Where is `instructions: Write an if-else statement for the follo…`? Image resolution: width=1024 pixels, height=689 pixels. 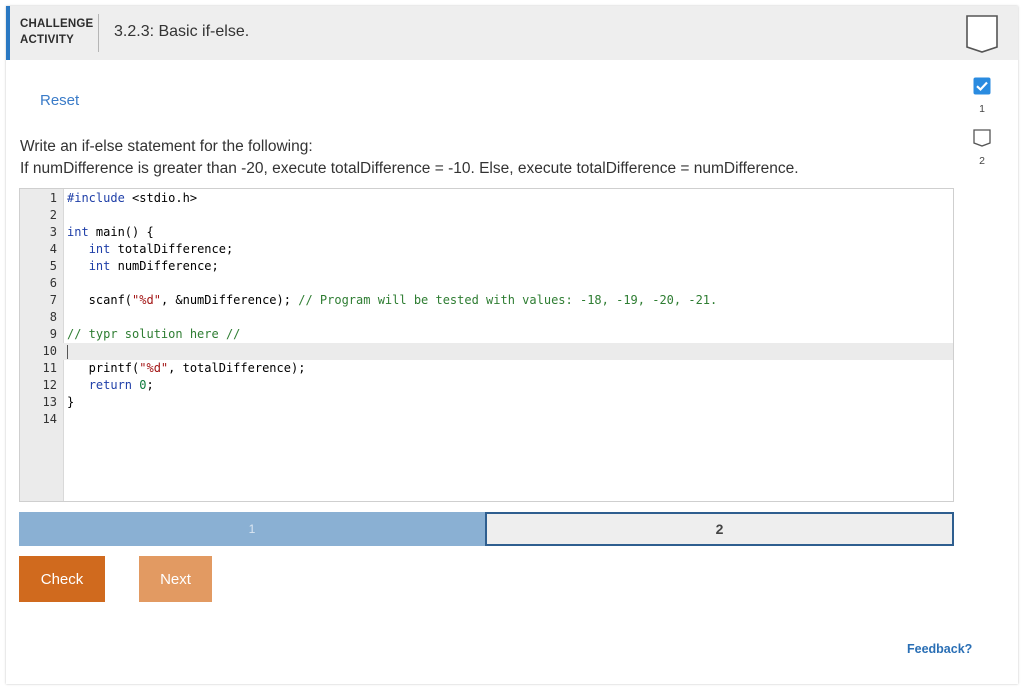
instructions: Write an if-else statement for the follo… is located at coordinates (409, 158).